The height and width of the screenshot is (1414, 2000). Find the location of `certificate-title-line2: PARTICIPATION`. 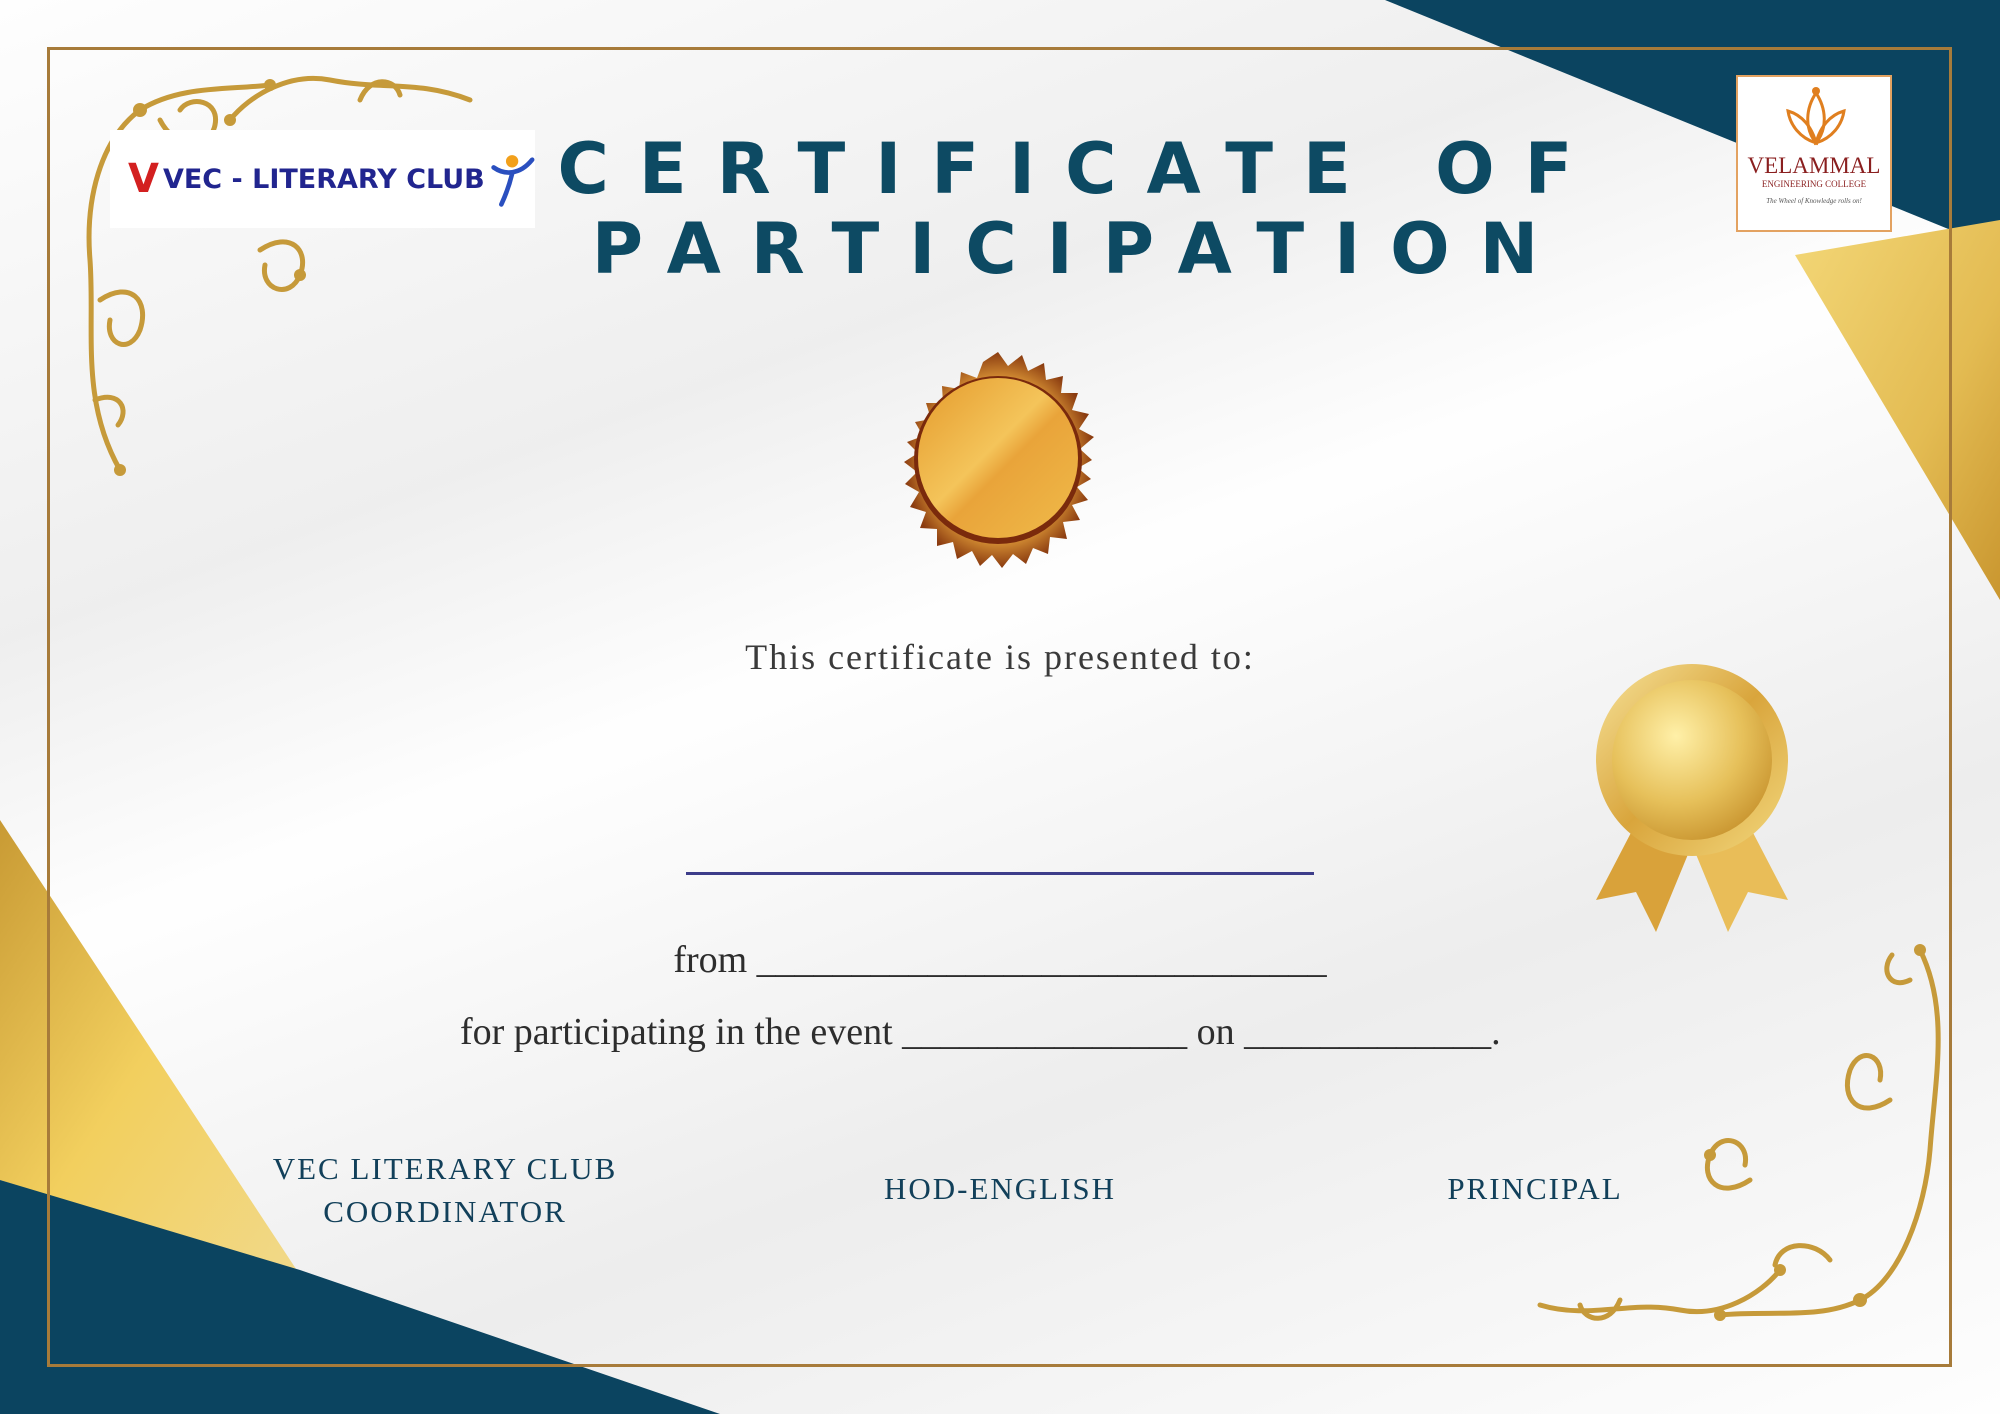

certificate-title-line2: PARTICIPATION is located at coordinates (1080, 249).